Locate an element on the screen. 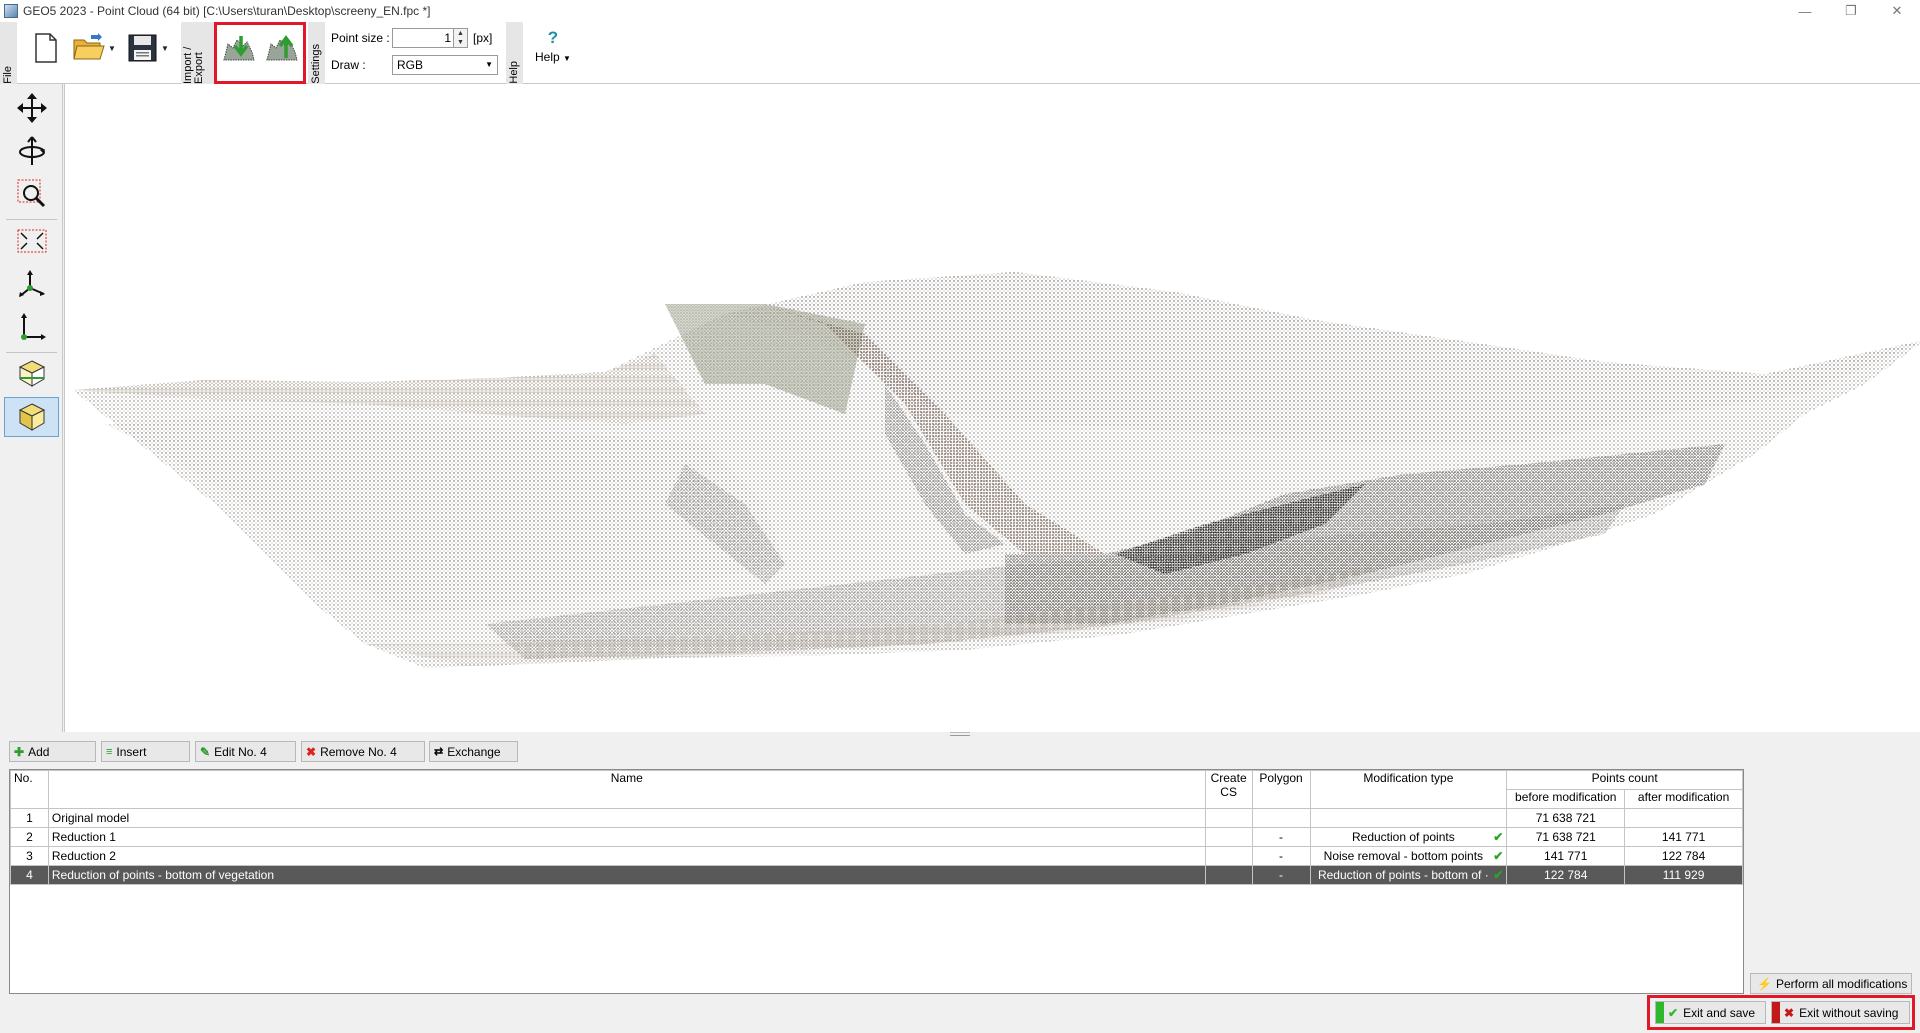  app-icon is located at coordinates (11, 11).